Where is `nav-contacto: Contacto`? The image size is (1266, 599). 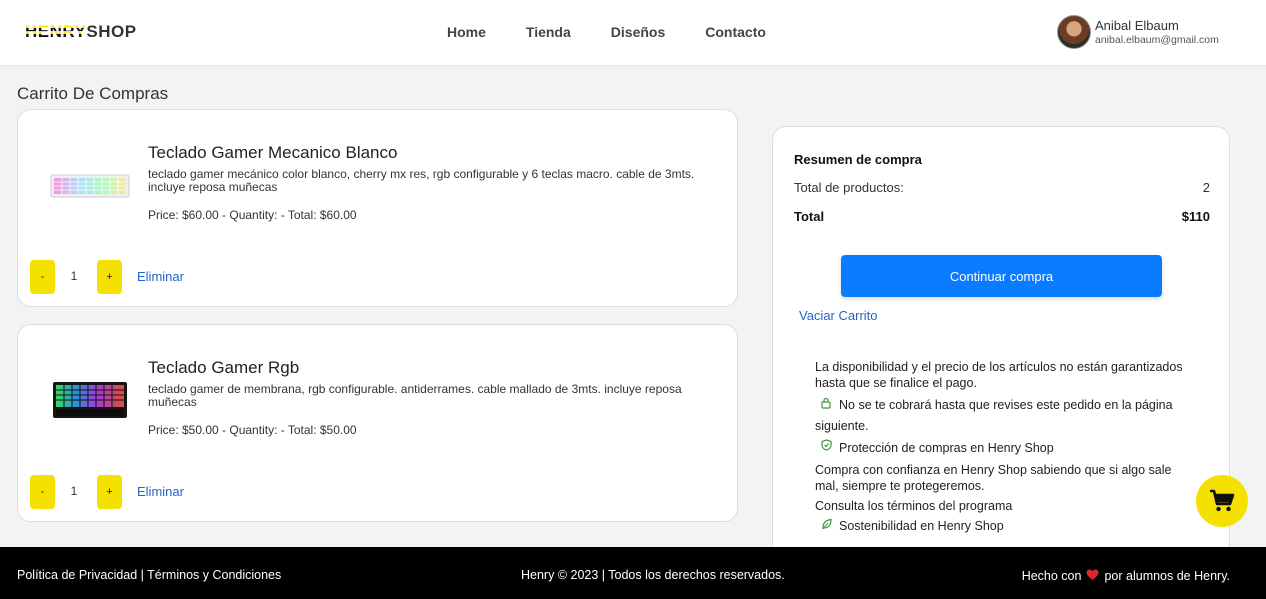
nav-contacto: Contacto is located at coordinates (735, 32).